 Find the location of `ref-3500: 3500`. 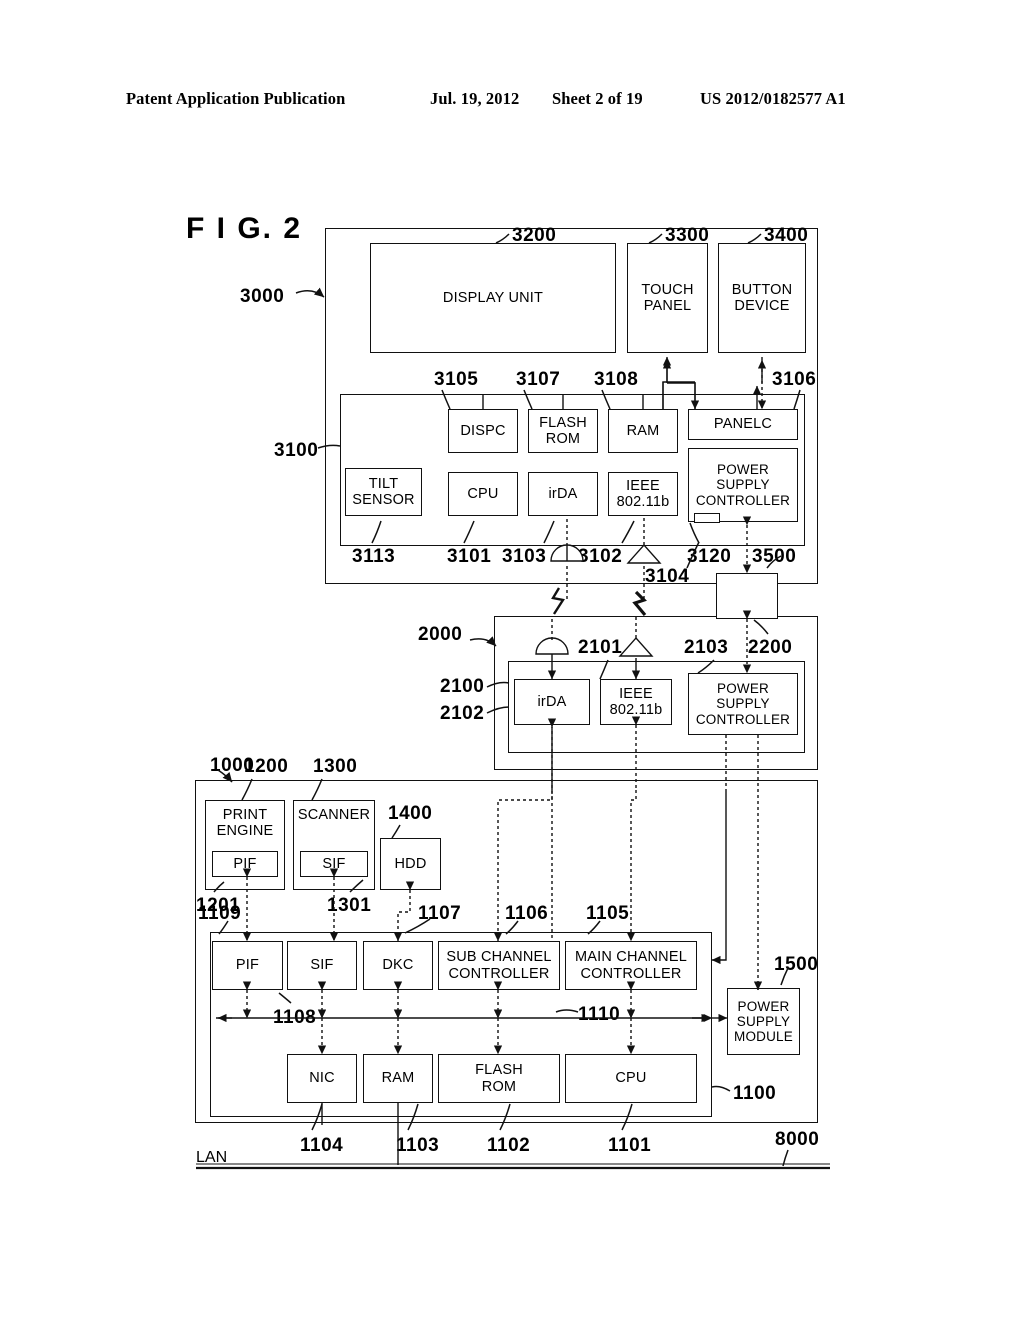

ref-3500: 3500 is located at coordinates (774, 556).